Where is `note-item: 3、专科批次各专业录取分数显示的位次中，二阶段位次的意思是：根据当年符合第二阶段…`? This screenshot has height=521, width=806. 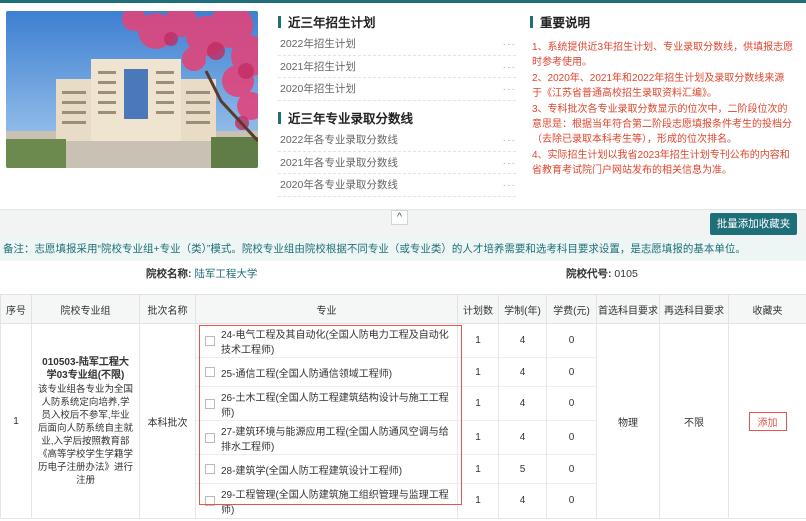 note-item: 3、专科批次各专业录取分数显示的位次中，二阶段位次的意思是：根据当年符合第二阶段… is located at coordinates (662, 124).